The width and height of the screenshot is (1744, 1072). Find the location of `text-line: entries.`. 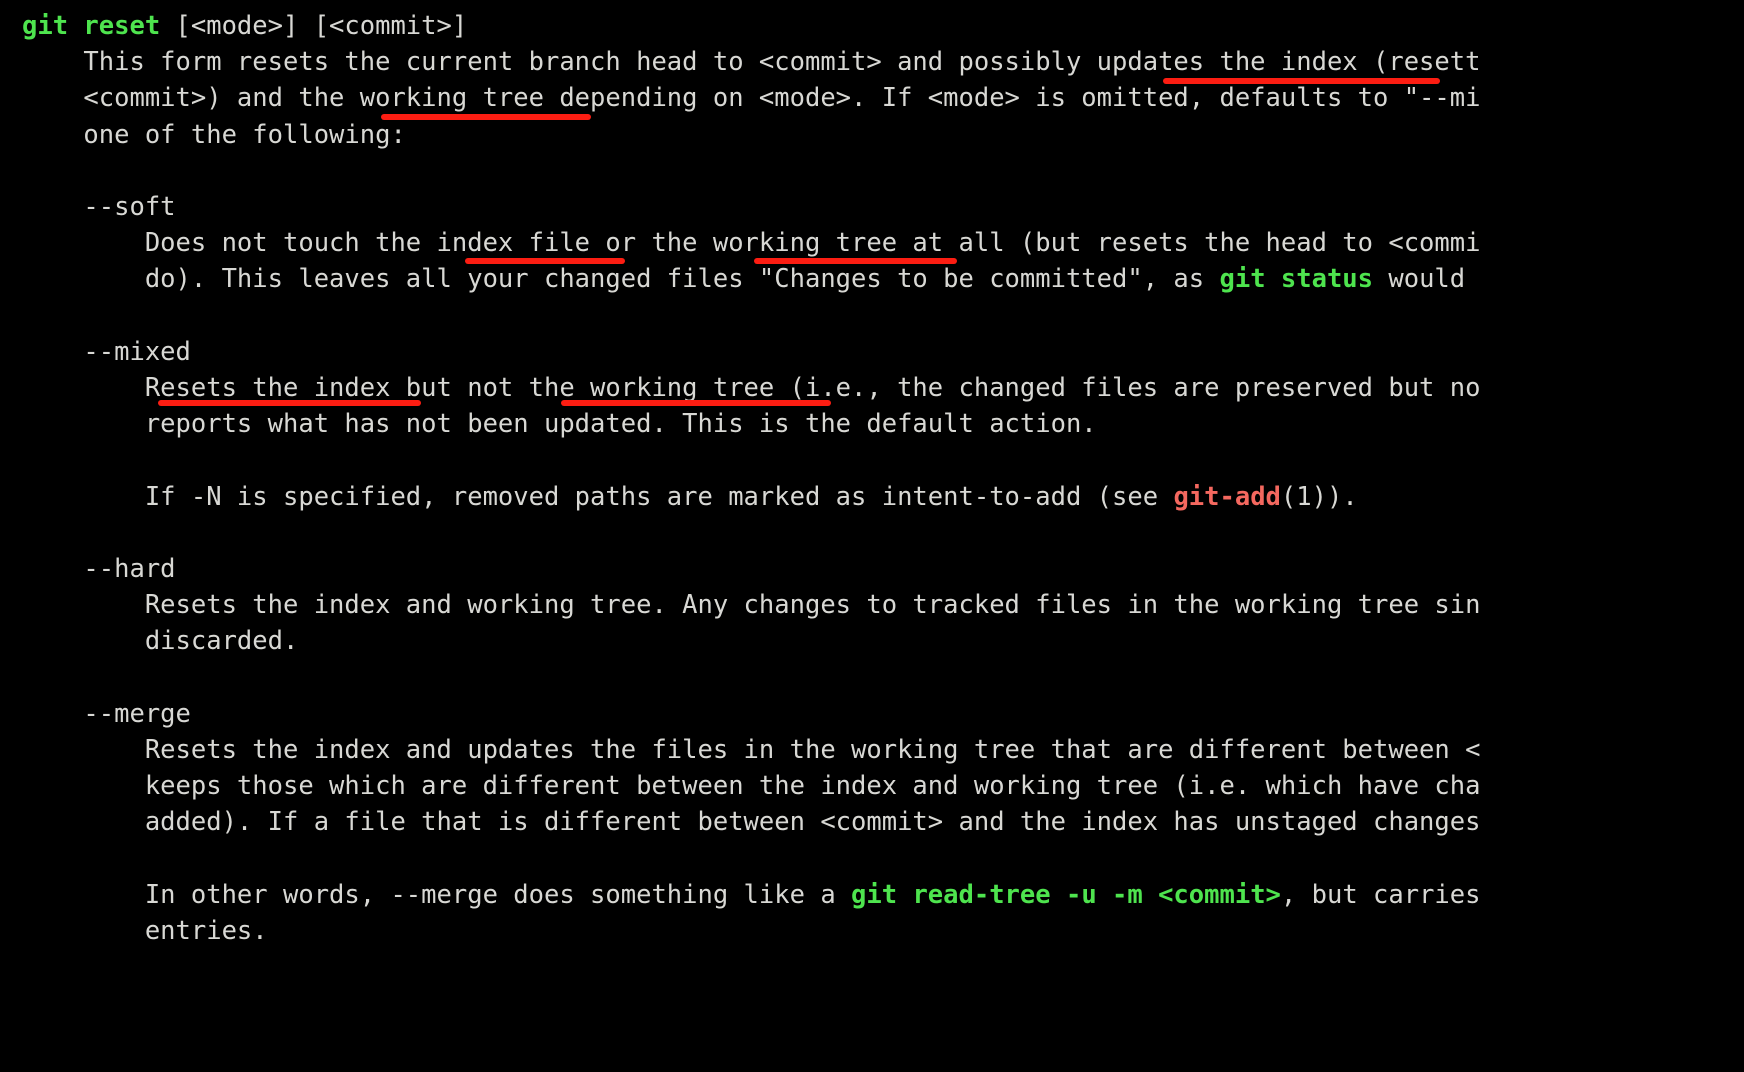

text-line: entries. is located at coordinates (145, 931).